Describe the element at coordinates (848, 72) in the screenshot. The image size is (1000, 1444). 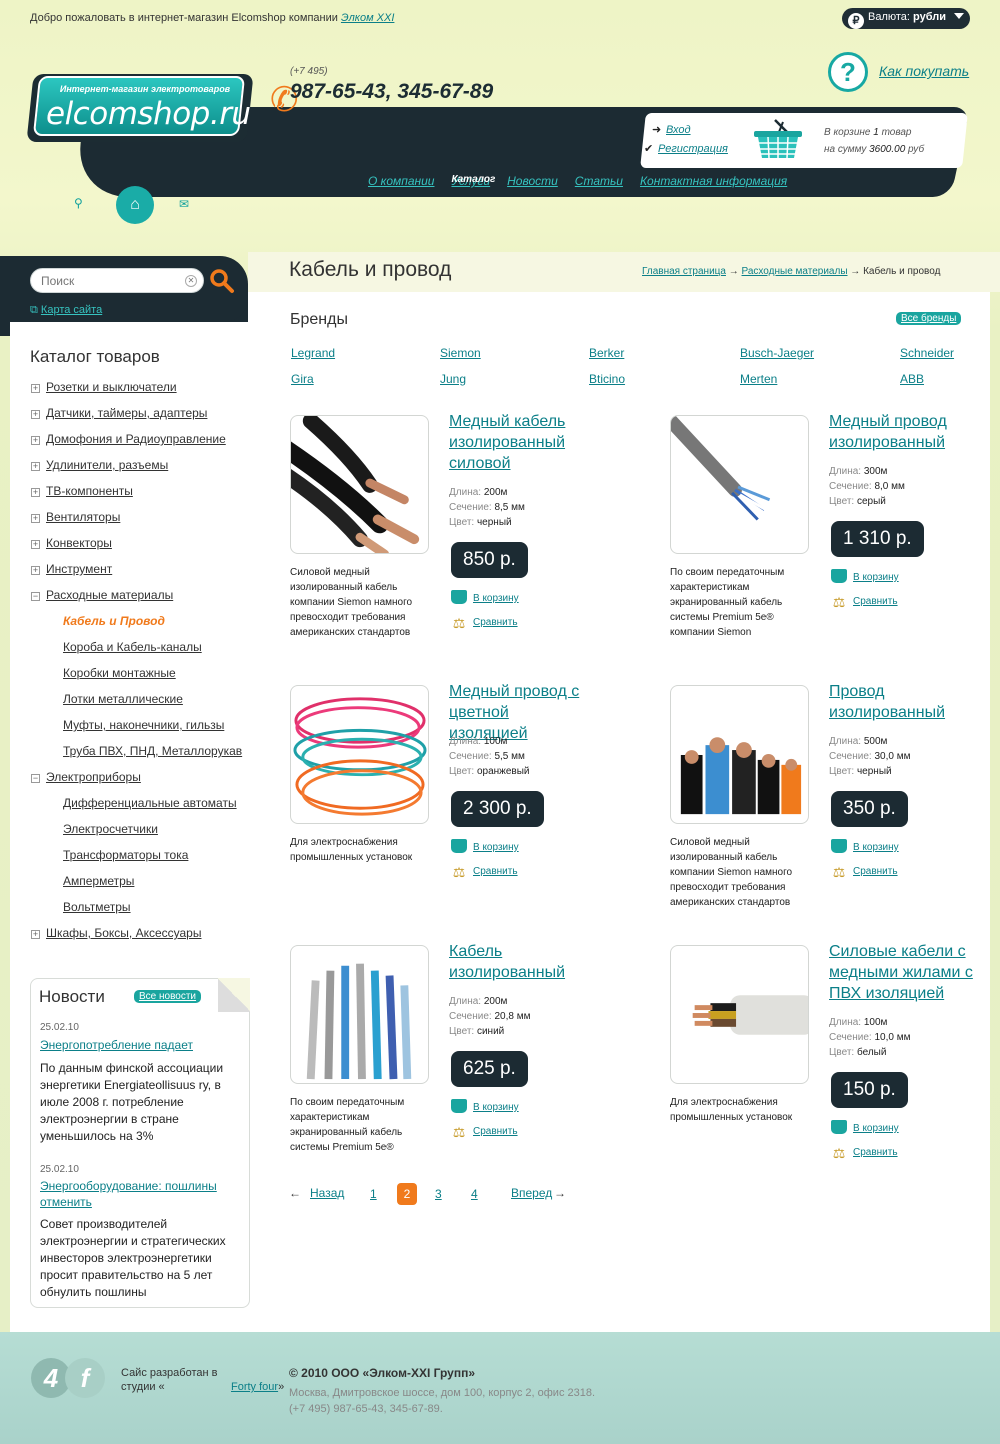
I see `help-icon: ?` at that location.